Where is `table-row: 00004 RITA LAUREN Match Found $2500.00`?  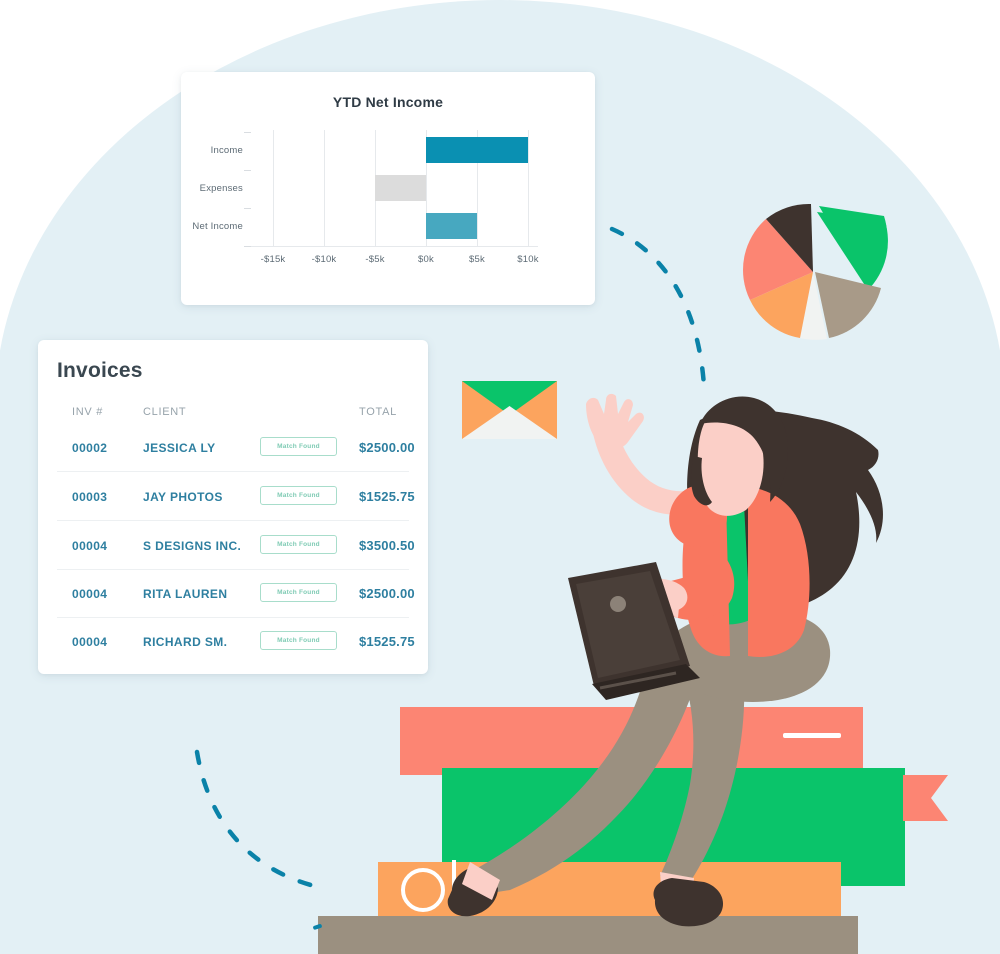
table-row: 00004 RITA LAUREN Match Found $2500.00 is located at coordinates (236, 597).